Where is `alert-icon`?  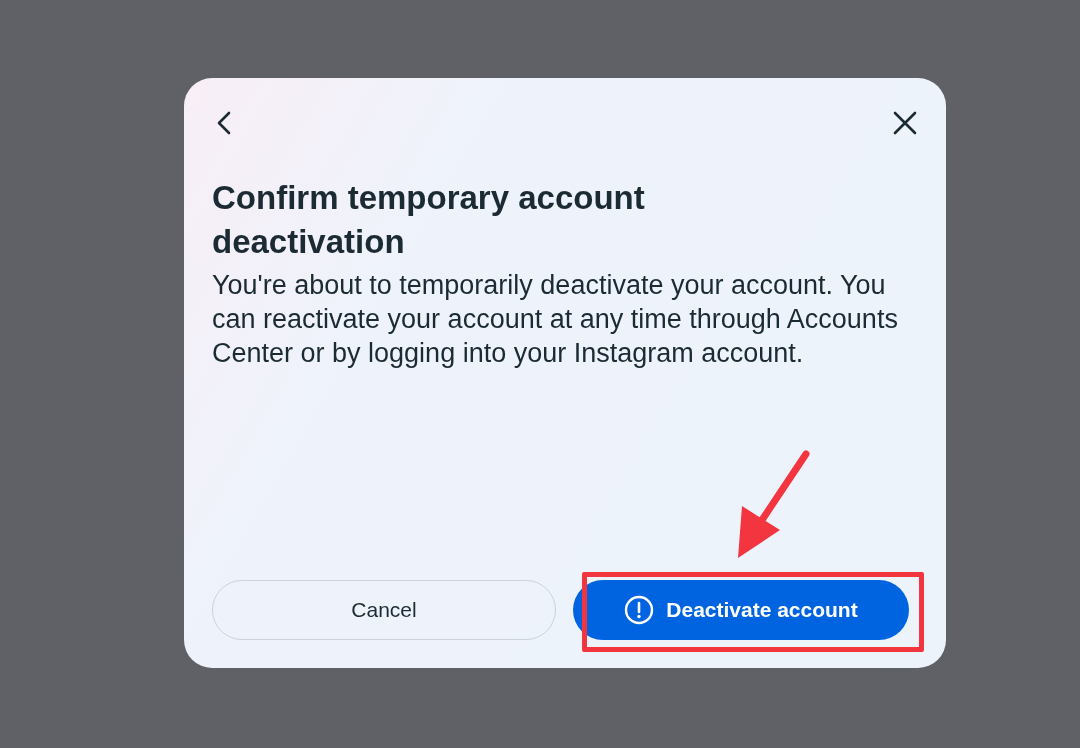 alert-icon is located at coordinates (639, 610).